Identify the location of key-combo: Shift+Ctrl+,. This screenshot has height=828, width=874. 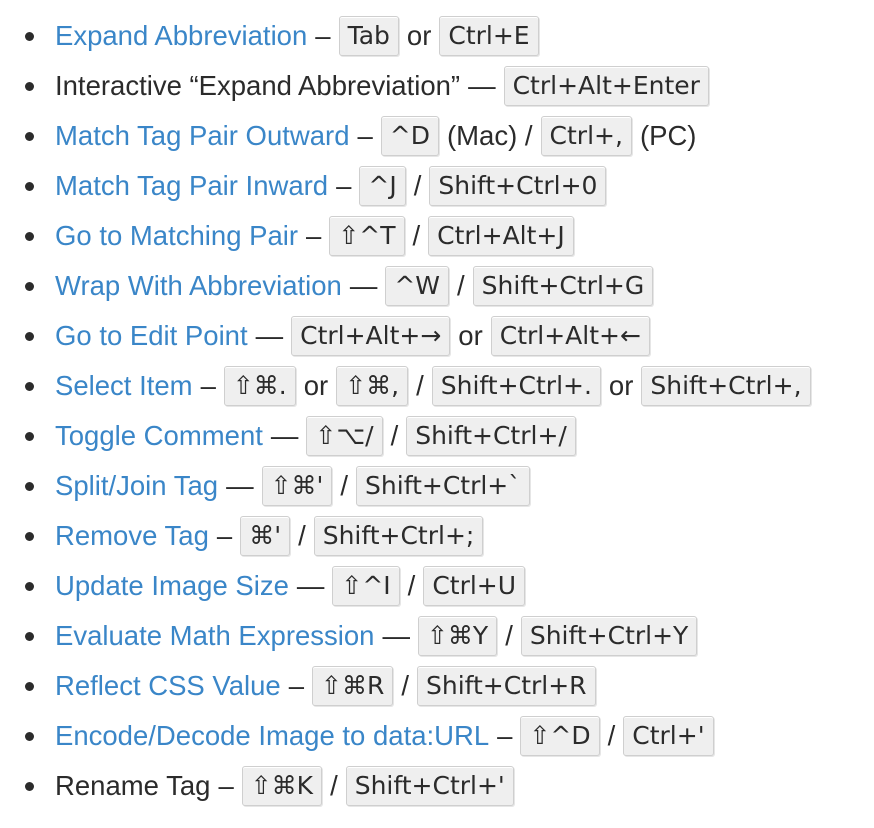
(726, 386).